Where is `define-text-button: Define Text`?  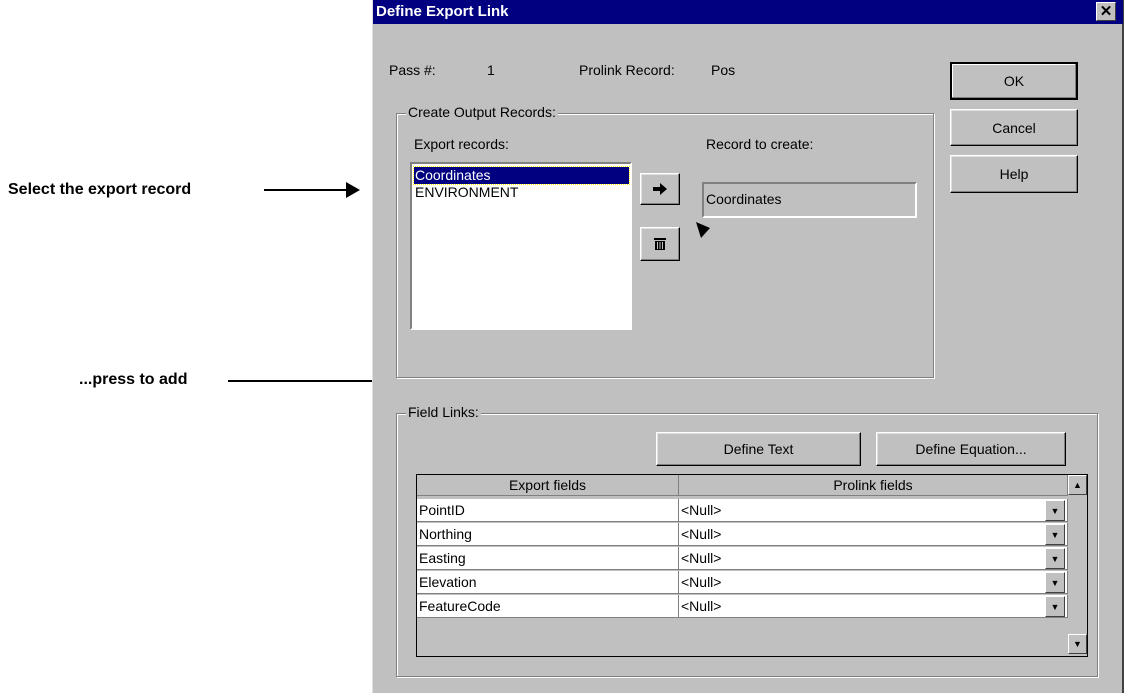
define-text-button: Define Text is located at coordinates (758, 449).